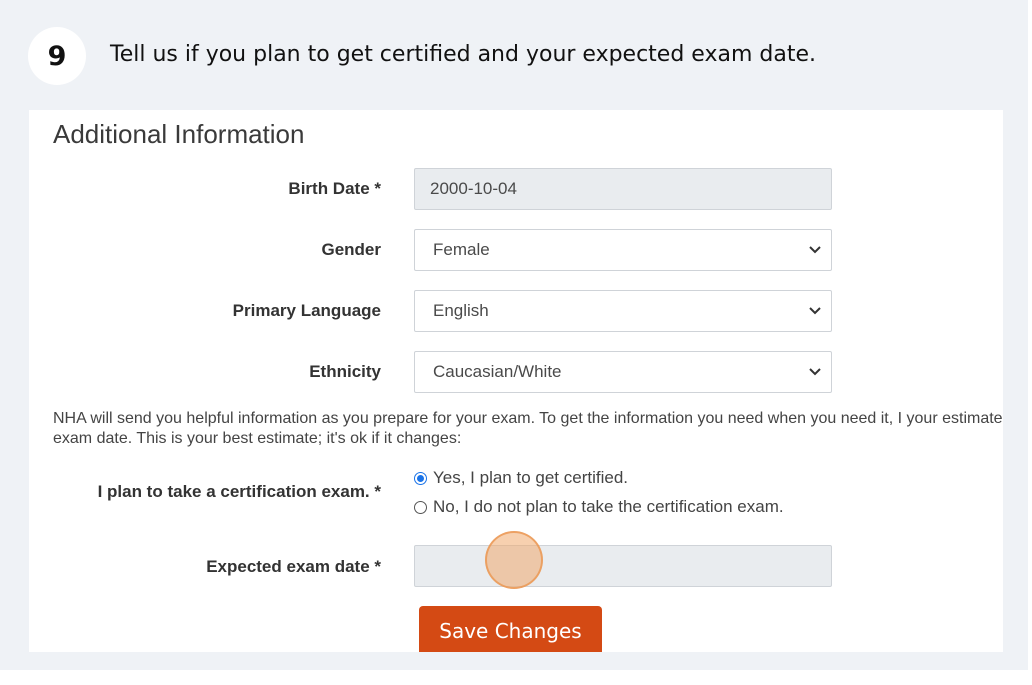 The height and width of the screenshot is (685, 1032). Describe the element at coordinates (351, 249) in the screenshot. I see `gender-label: Gender` at that location.